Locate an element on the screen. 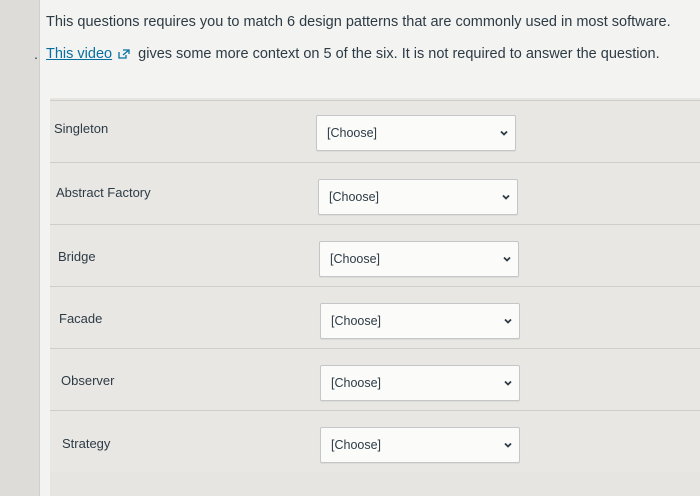 This screenshot has height=496, width=700. match-row-facade: Facade [Choose] is located at coordinates (375, 317).